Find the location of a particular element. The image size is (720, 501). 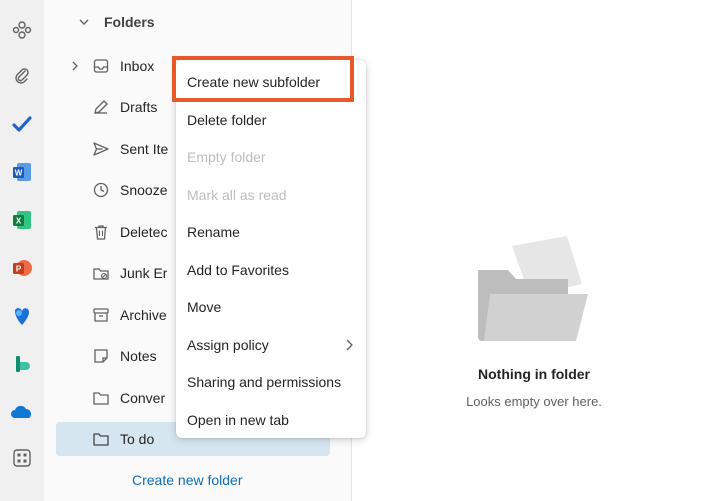

more-apps-icon is located at coordinates (22, 458).